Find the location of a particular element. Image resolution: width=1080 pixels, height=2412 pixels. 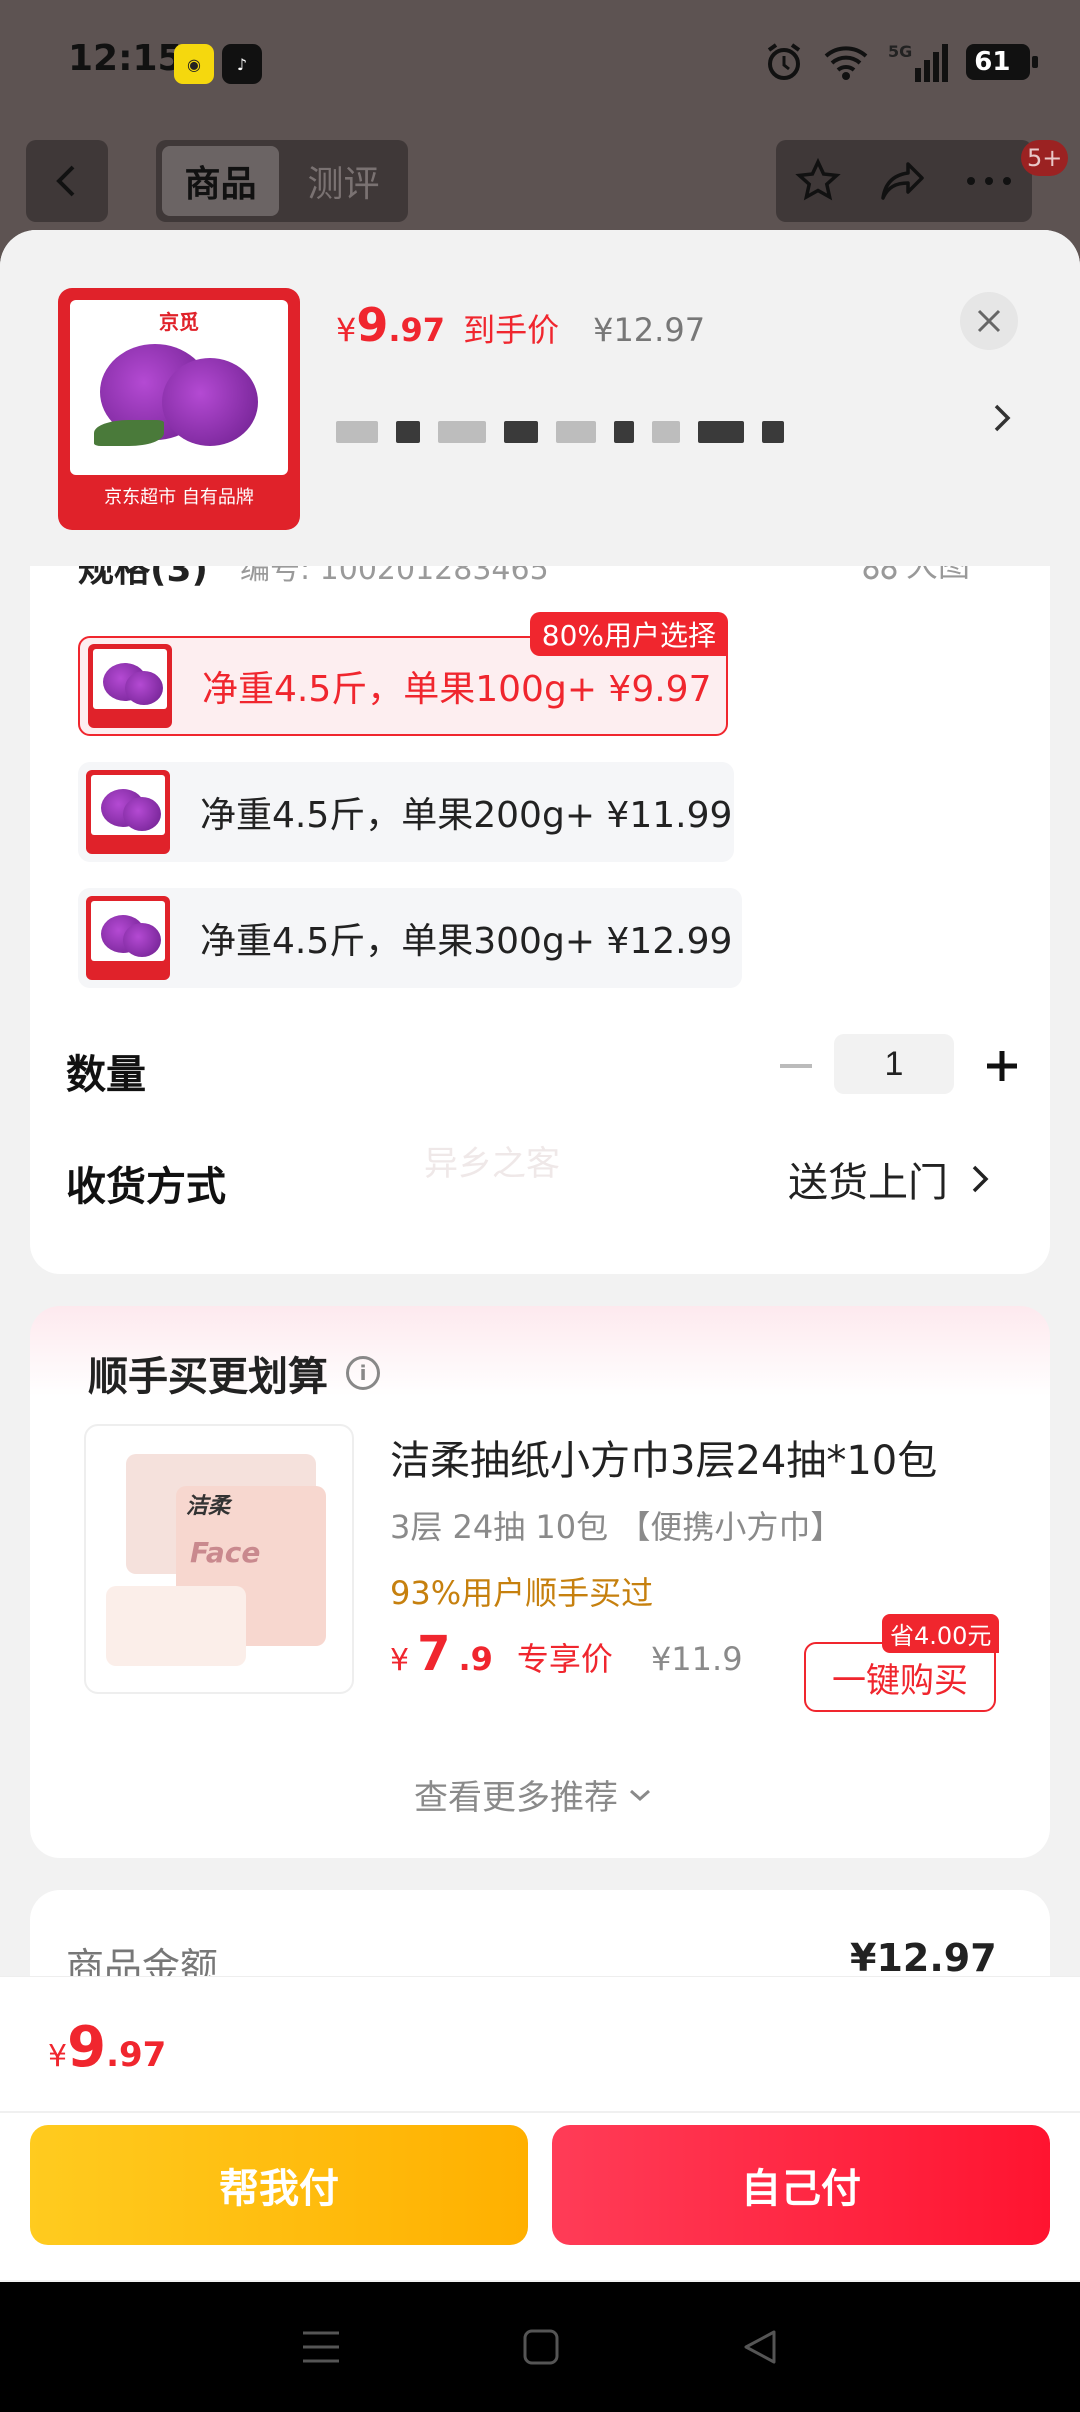

battery-icon: 61 is located at coordinates (1002, 62).